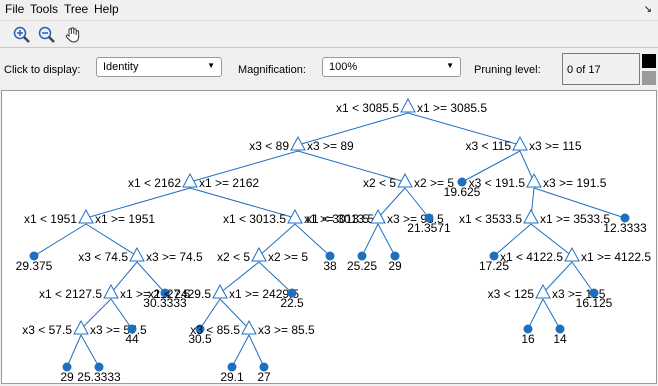 The width and height of the screenshot is (658, 386). What do you see at coordinates (73, 35) in the screenshot?
I see `hand-pan-icon` at bounding box center [73, 35].